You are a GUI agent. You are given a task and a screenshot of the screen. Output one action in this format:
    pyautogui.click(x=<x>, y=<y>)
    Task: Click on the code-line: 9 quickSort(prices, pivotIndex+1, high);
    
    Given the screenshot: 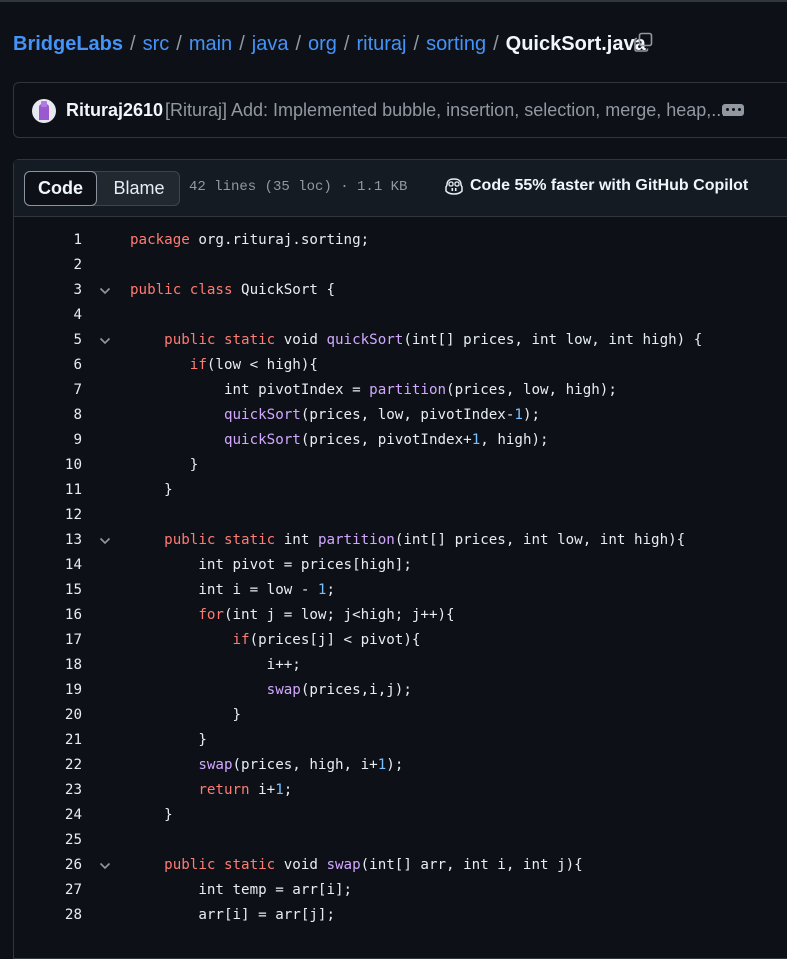 What is the action you would take?
    pyautogui.click(x=400, y=440)
    